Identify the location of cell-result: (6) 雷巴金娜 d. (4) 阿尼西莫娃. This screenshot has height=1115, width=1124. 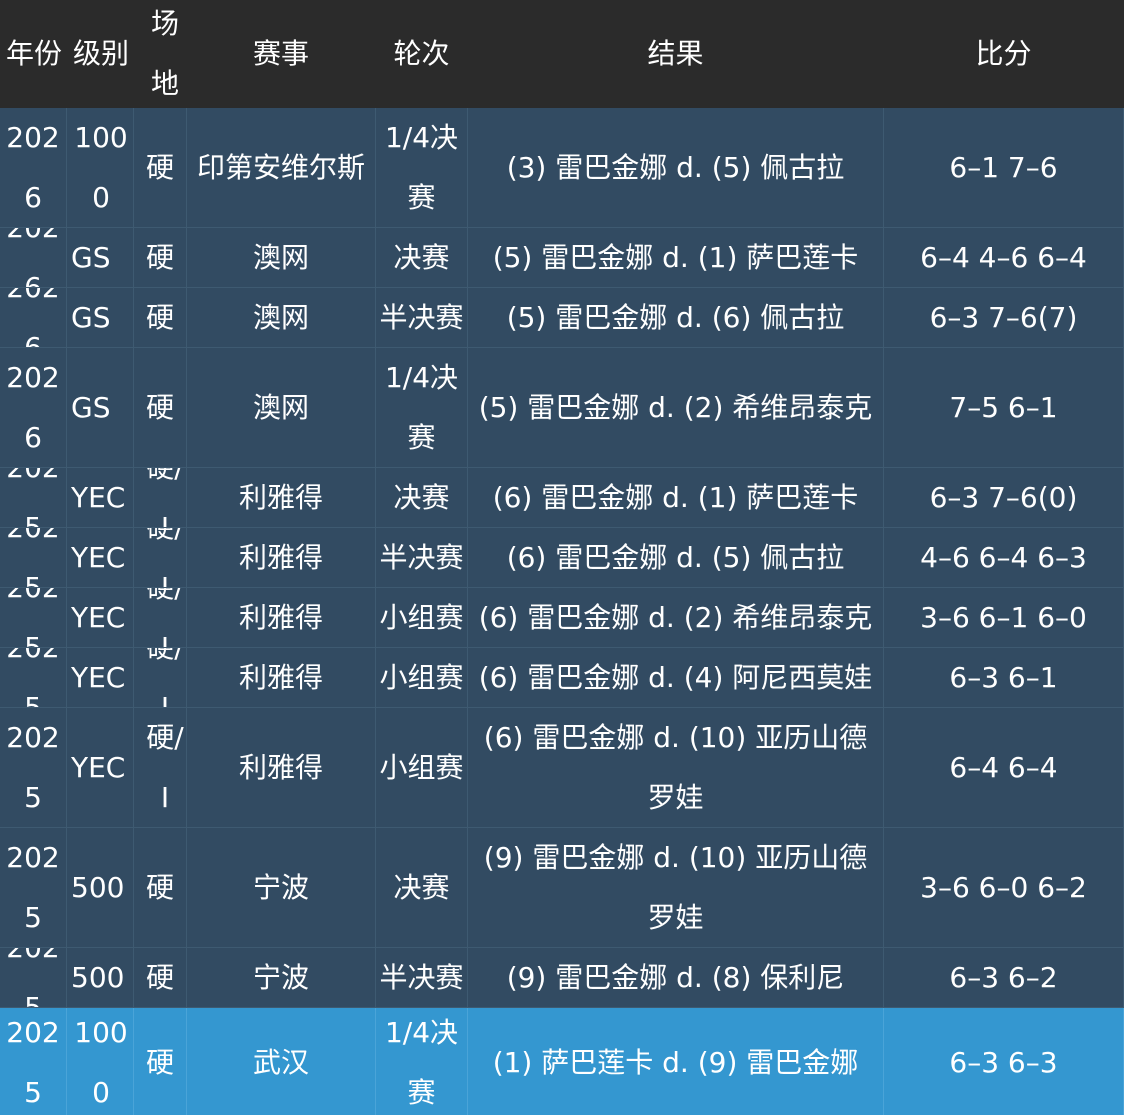
(676, 678).